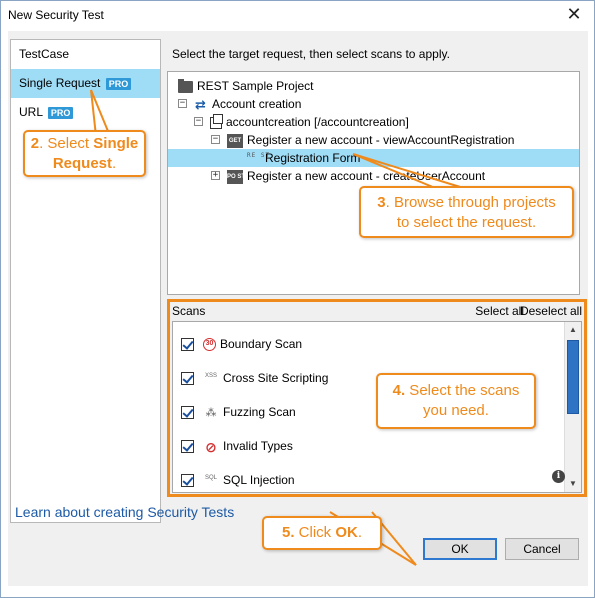 This screenshot has height=598, width=595. I want to click on callout-text: Select the scans you need., so click(462, 400).